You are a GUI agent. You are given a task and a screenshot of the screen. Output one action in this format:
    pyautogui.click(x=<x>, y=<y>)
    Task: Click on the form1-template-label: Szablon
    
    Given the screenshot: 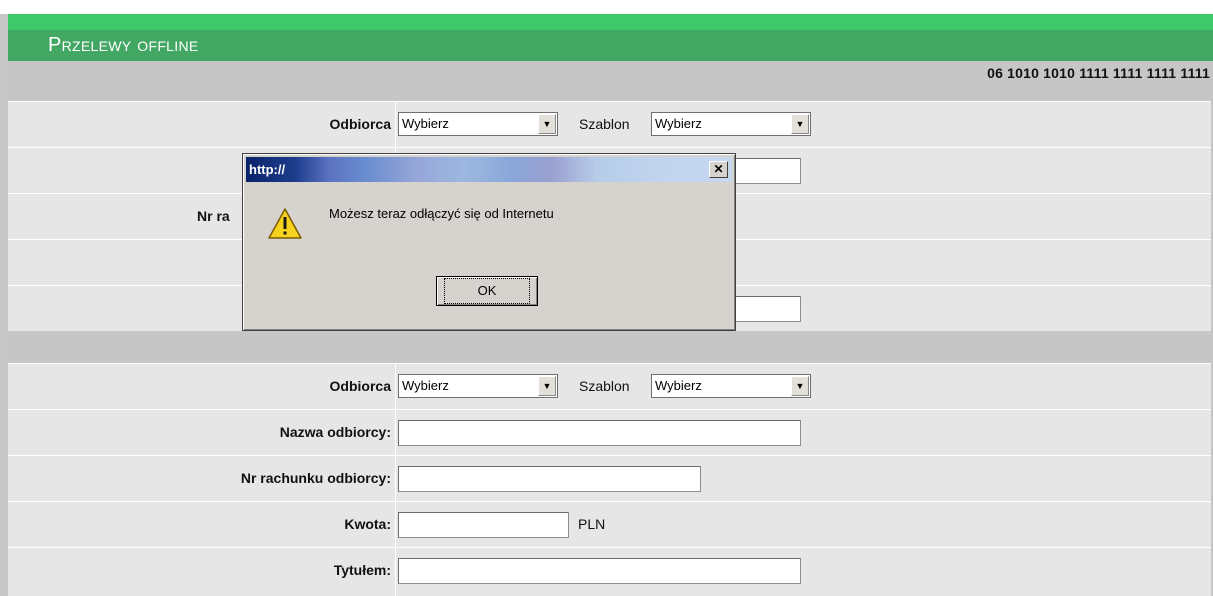 What is the action you would take?
    pyautogui.click(x=604, y=124)
    